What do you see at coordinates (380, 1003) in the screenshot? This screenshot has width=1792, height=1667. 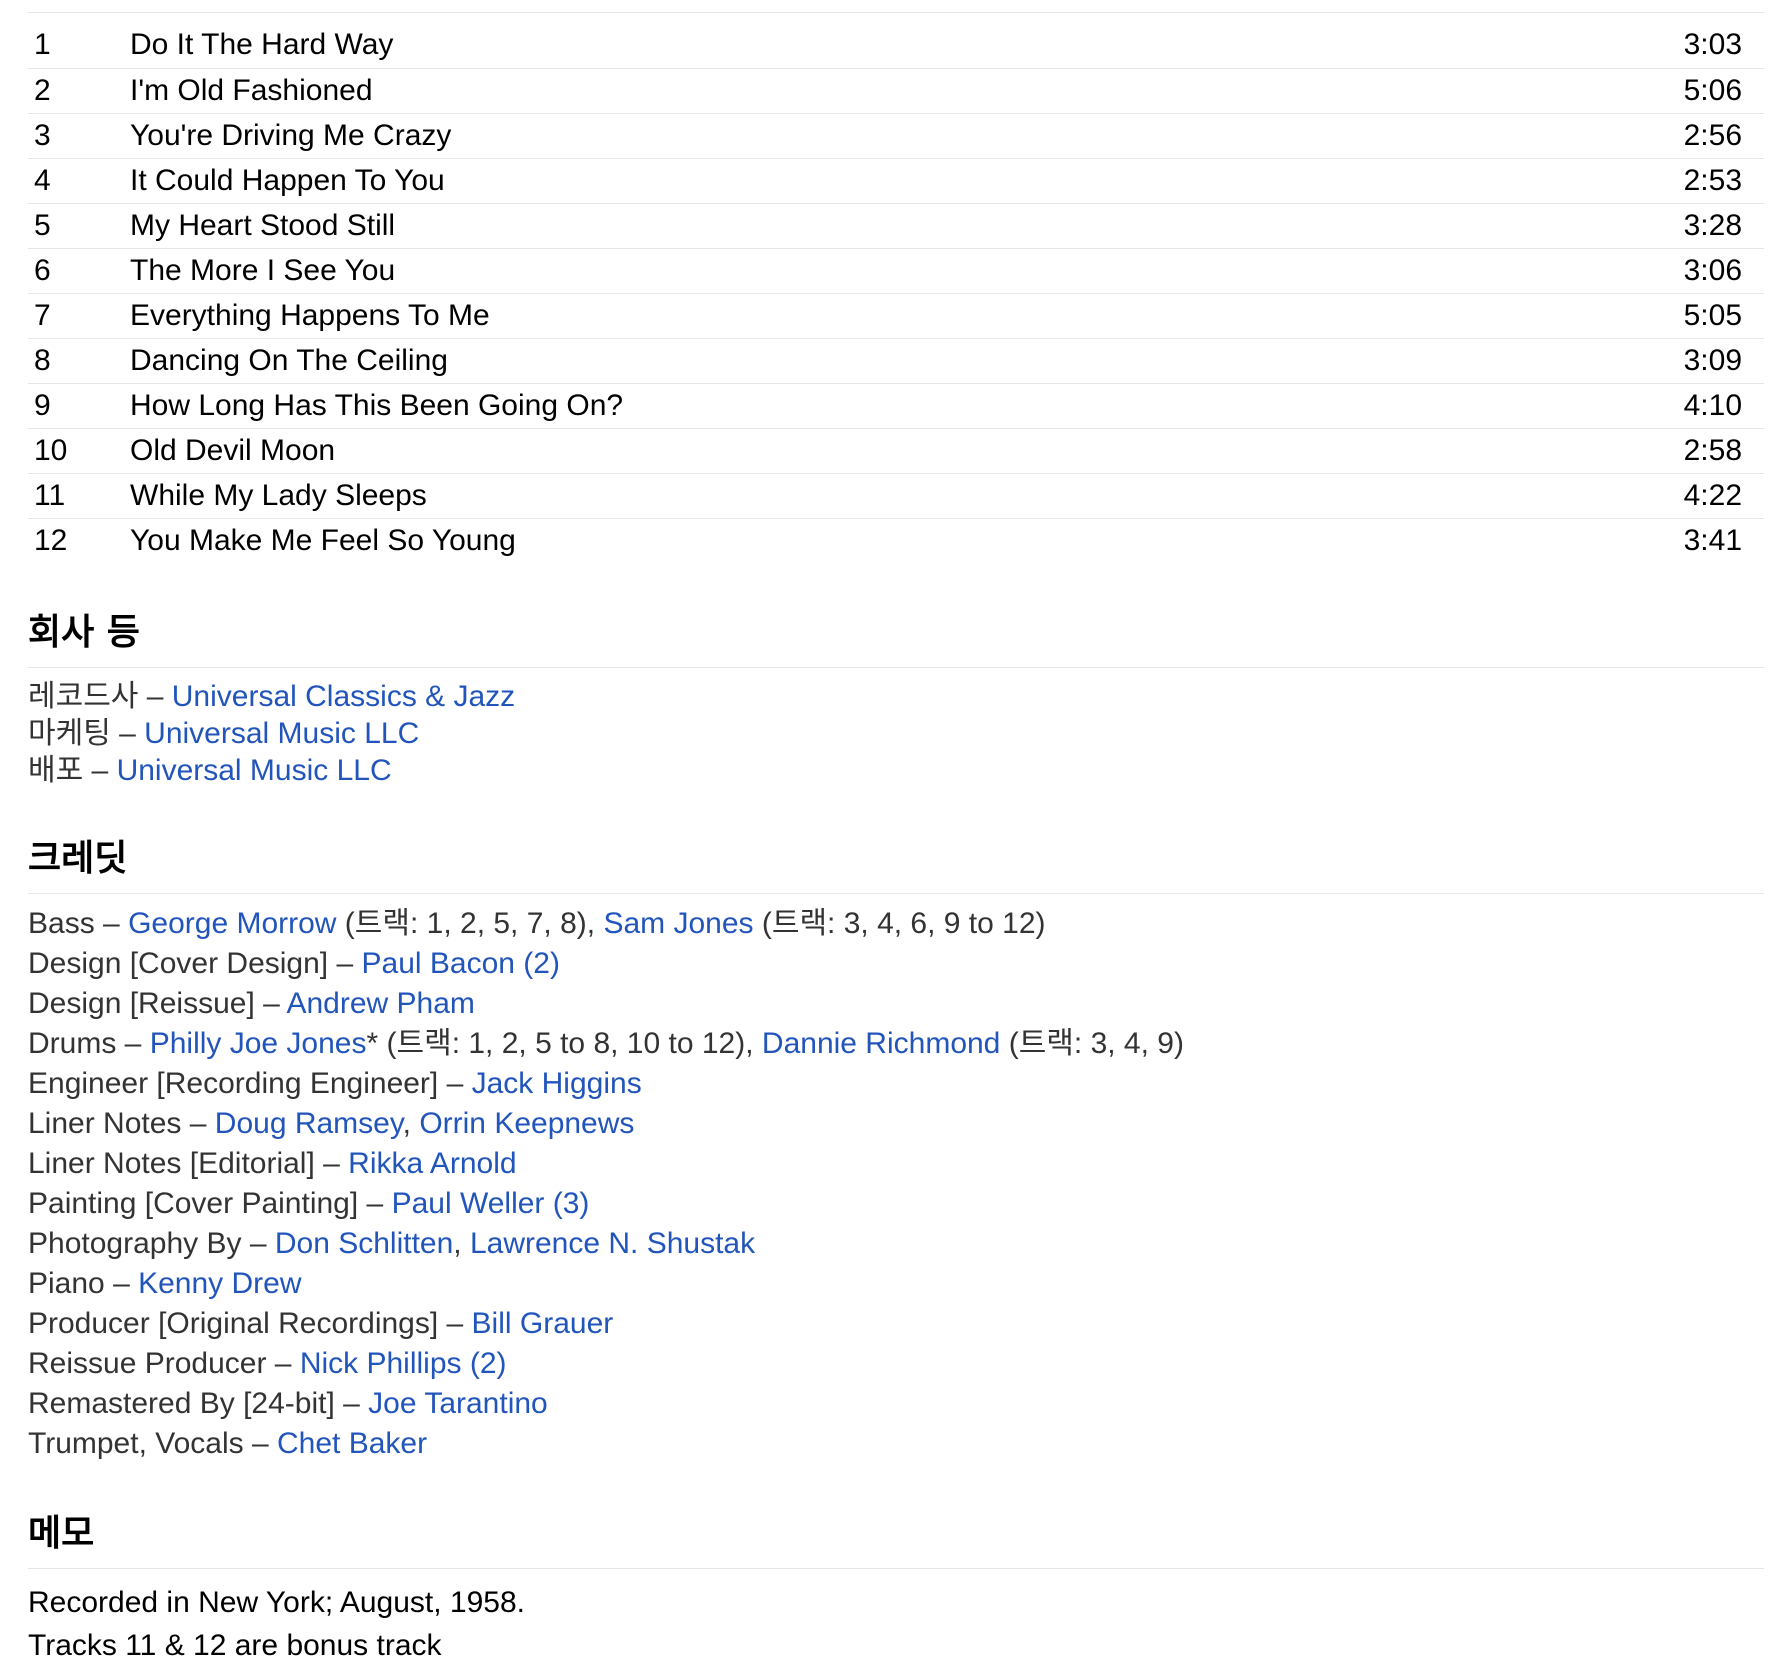 I see `credit-artist-link: Andrew Pham` at bounding box center [380, 1003].